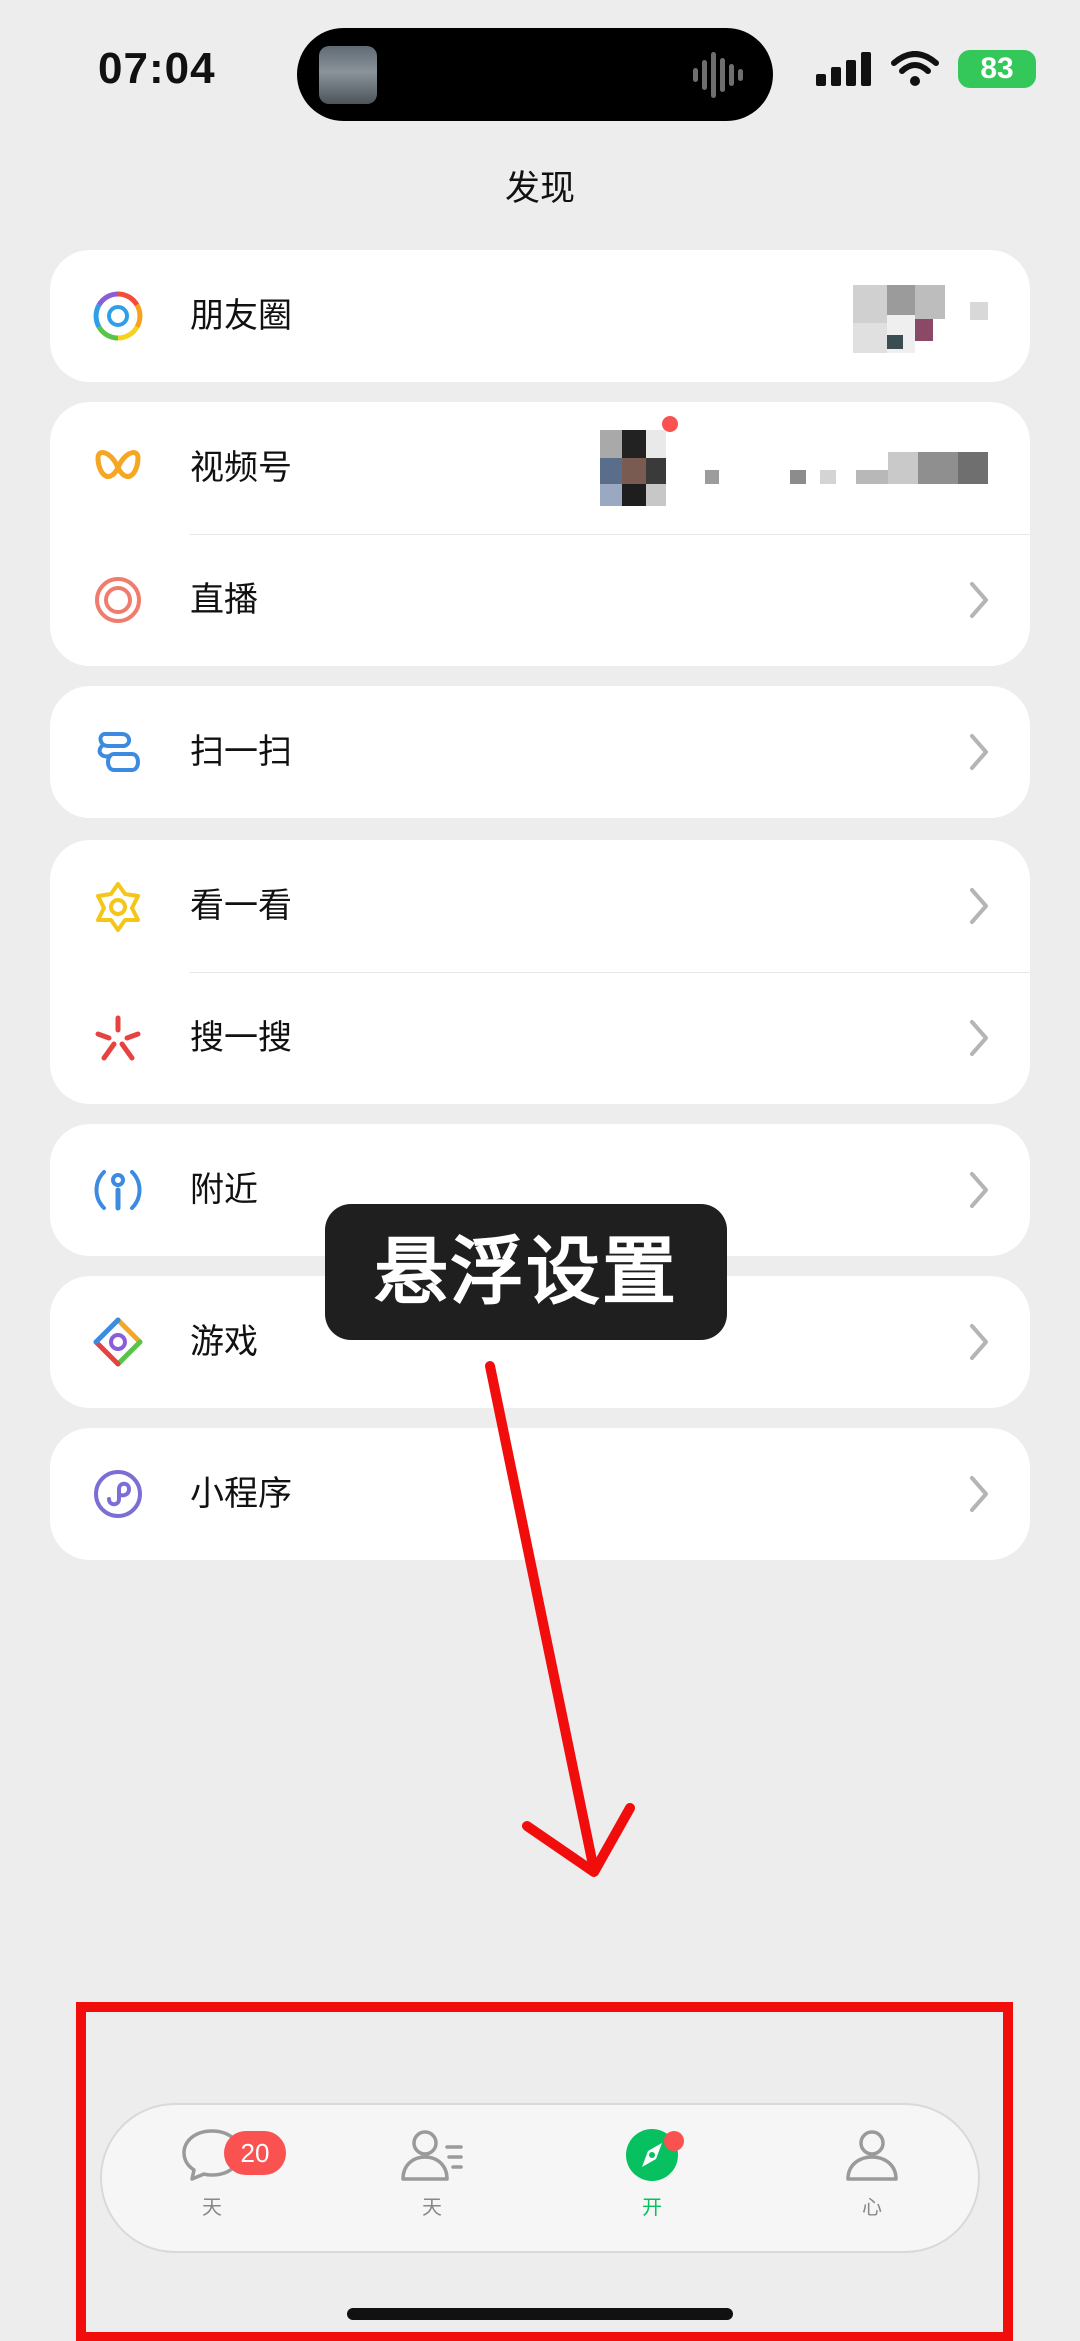  I want to click on section-moments: 朋友圈, so click(540, 316).